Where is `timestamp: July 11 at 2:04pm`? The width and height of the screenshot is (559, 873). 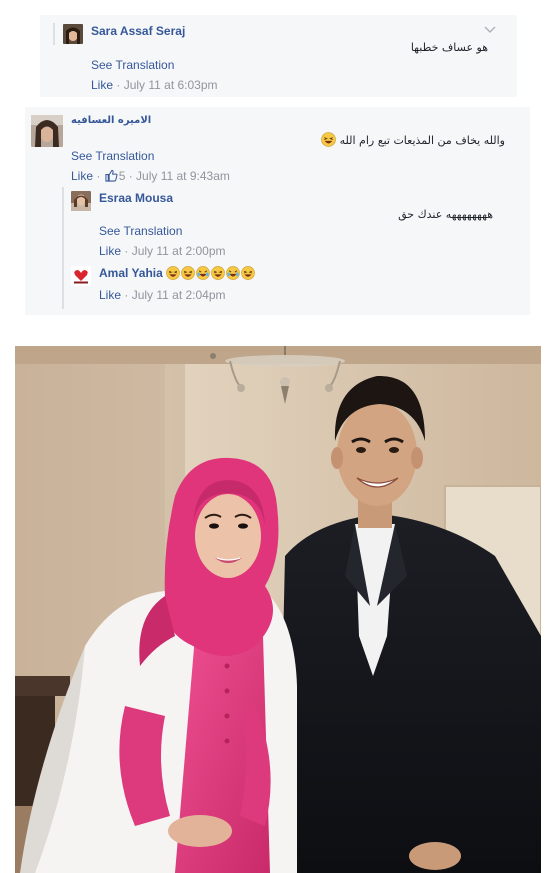 timestamp: July 11 at 2:04pm is located at coordinates (179, 295).